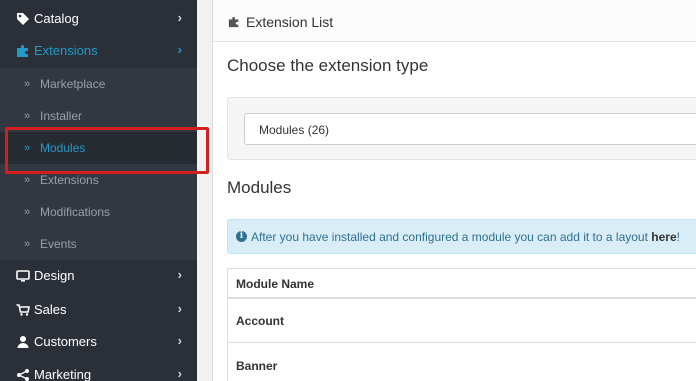  Describe the element at coordinates (678, 237) in the screenshot. I see `alert-suffix: !` at that location.